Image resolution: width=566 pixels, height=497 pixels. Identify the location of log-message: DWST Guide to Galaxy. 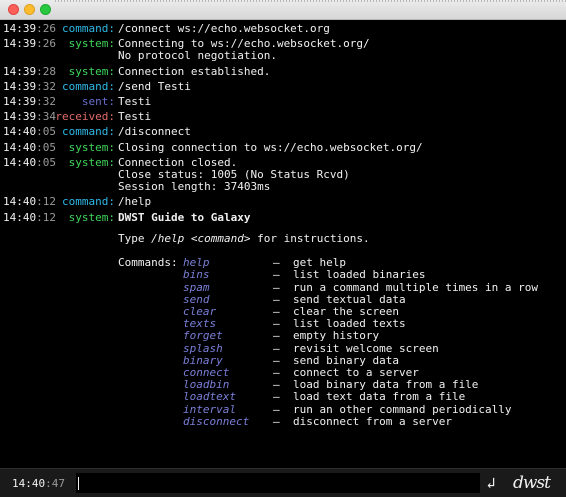
(184, 217).